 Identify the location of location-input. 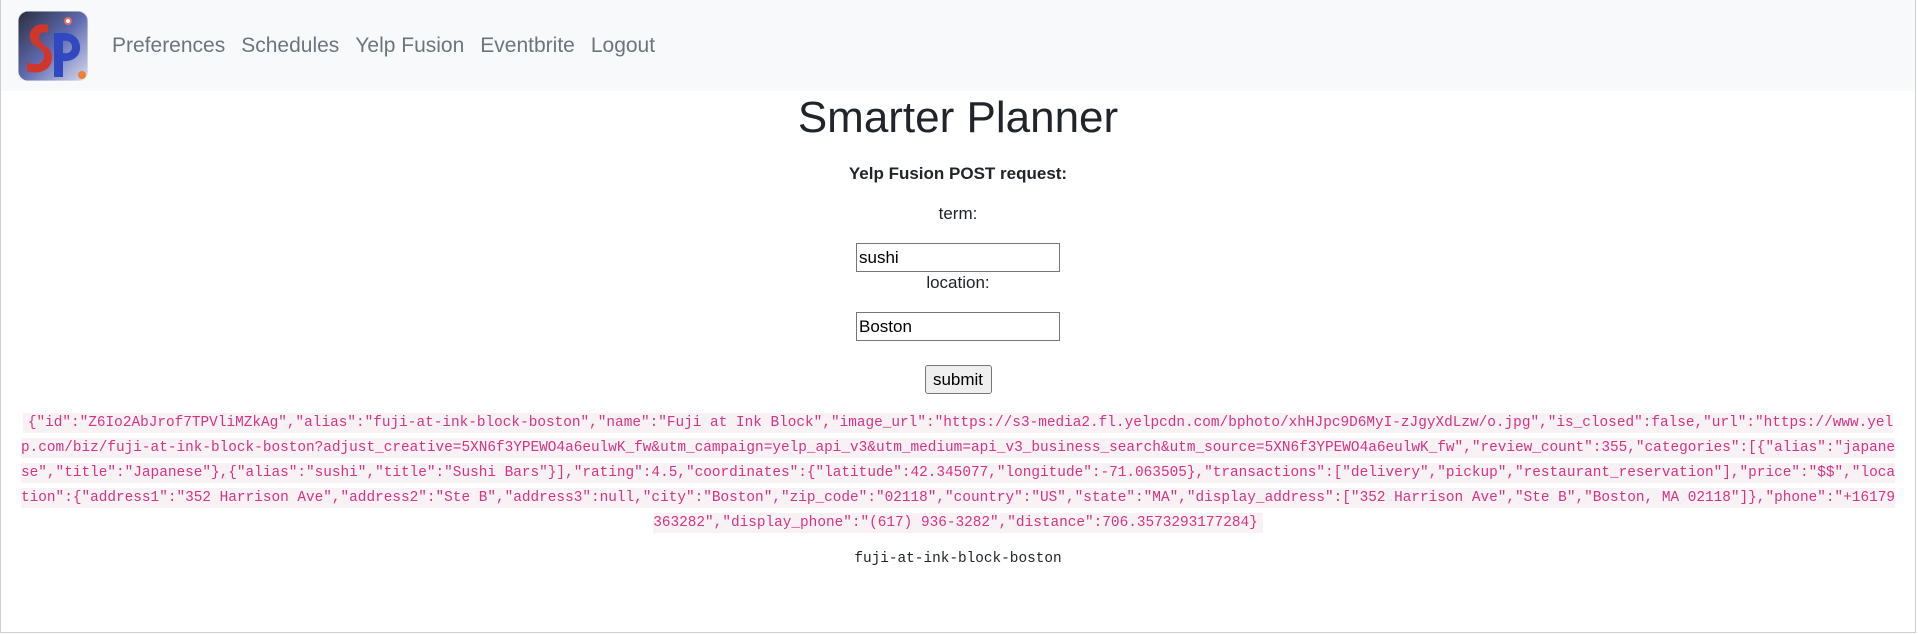
(958, 326).